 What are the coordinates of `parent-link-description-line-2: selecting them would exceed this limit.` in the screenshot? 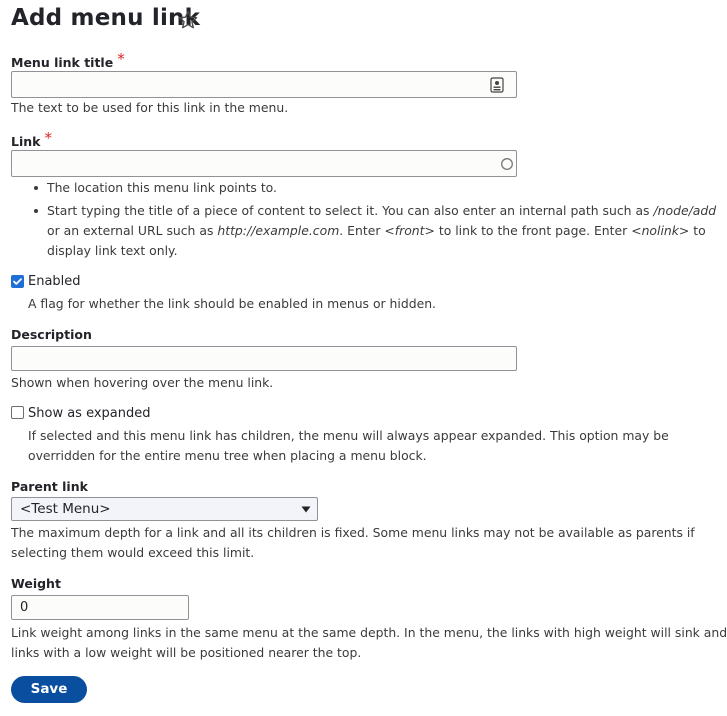 It's located at (133, 552).